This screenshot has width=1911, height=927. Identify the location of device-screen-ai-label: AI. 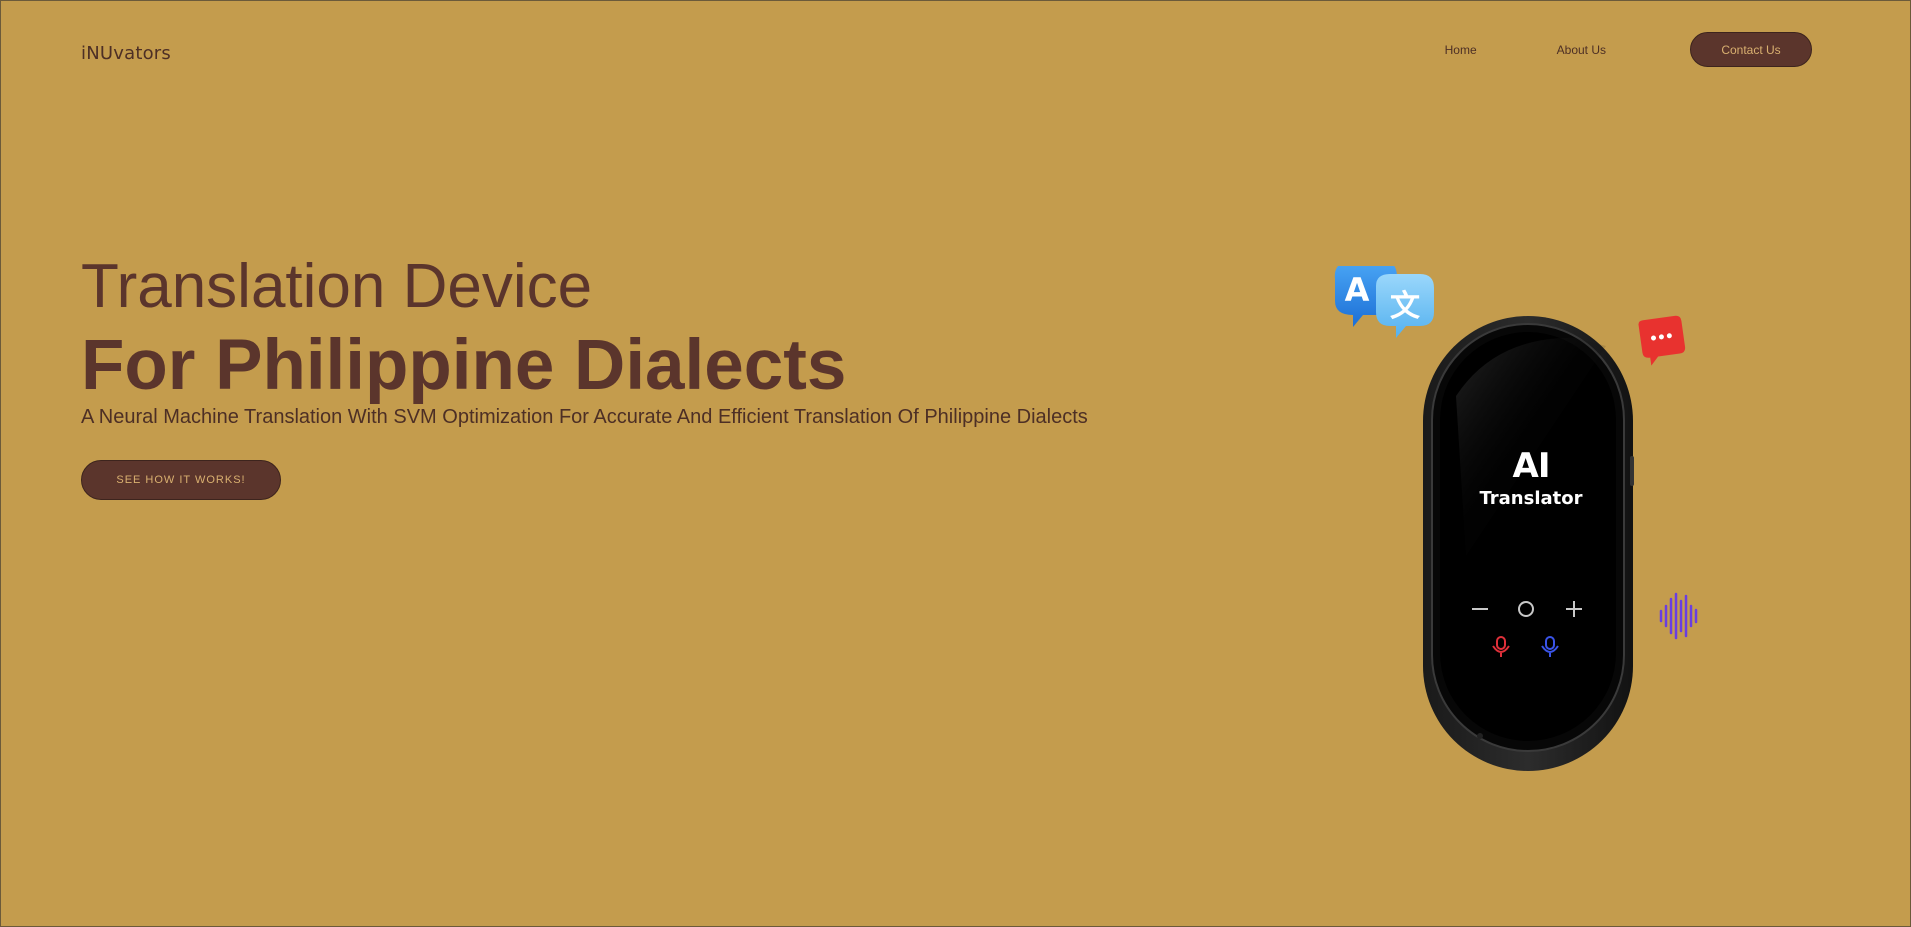
(1531, 466).